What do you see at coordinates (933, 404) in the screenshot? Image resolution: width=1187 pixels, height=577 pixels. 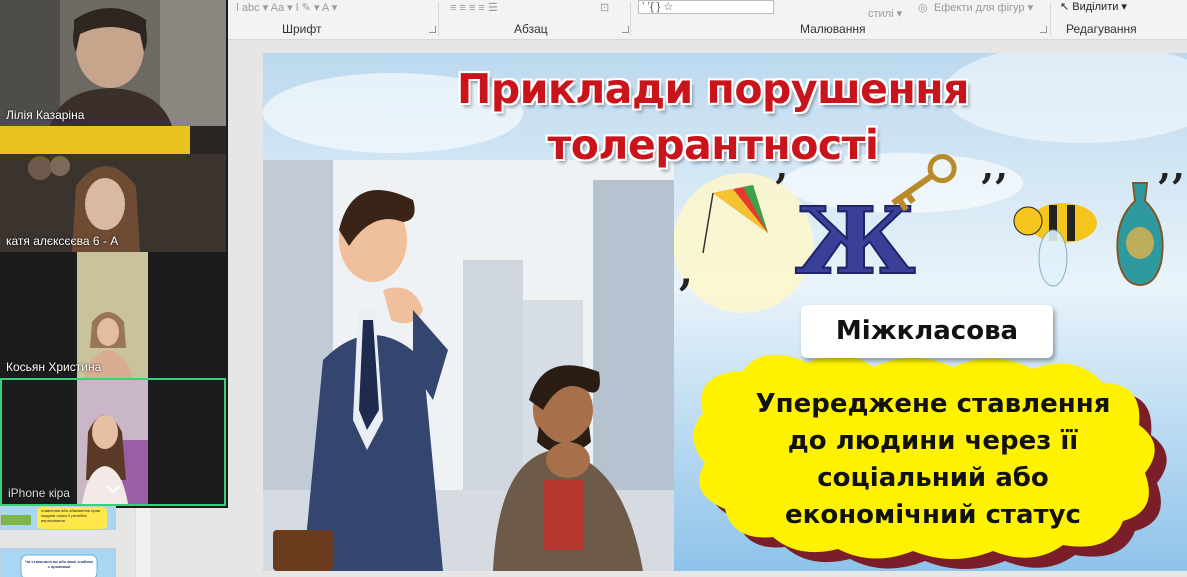 I see `definition-line: Упереджене ставлення` at bounding box center [933, 404].